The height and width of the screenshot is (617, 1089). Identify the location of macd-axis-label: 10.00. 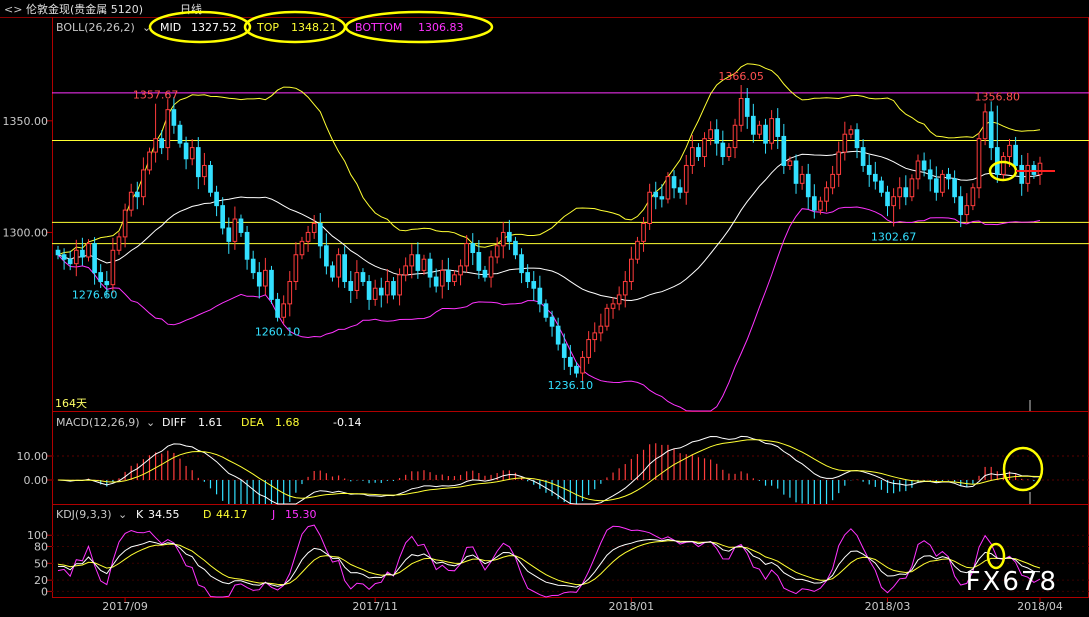
(33, 456).